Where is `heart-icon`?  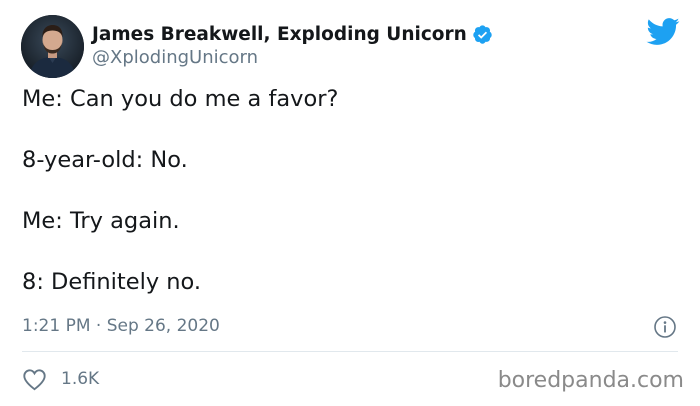
heart-icon is located at coordinates (34, 379).